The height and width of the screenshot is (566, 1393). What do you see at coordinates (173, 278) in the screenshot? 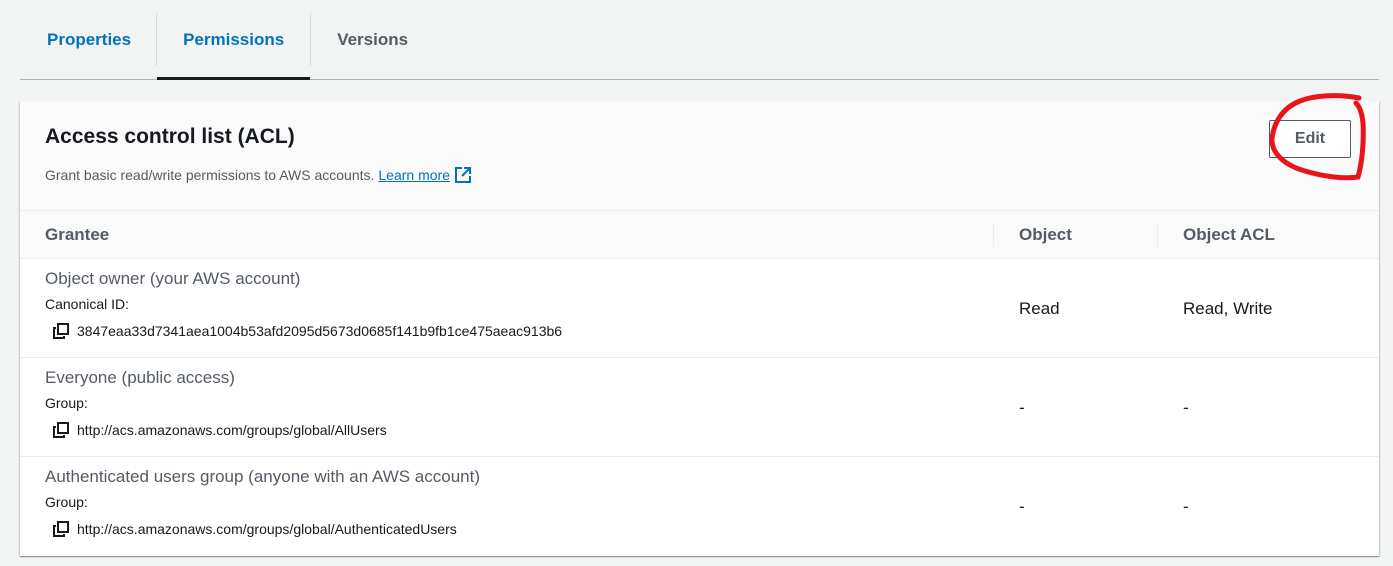
I see `grantee-name: Object owner (your AWS account)` at bounding box center [173, 278].